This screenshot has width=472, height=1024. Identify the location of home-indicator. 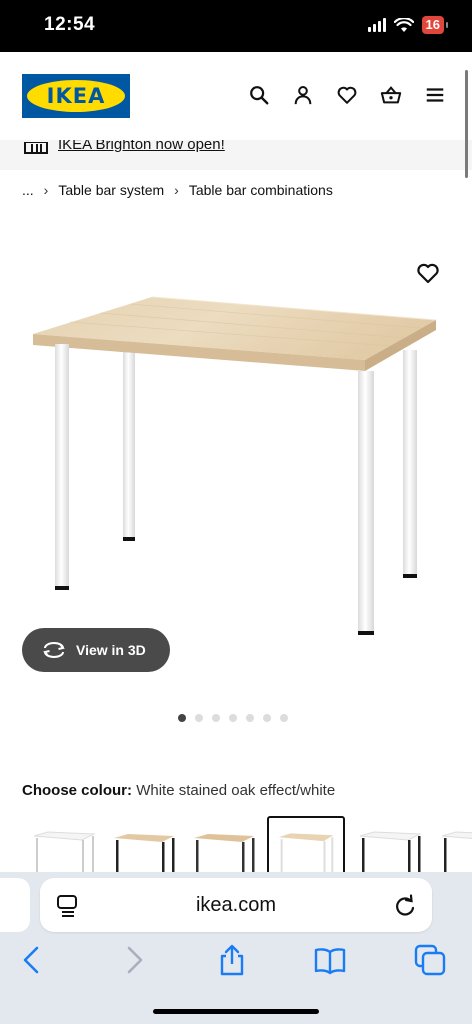
(236, 1011).